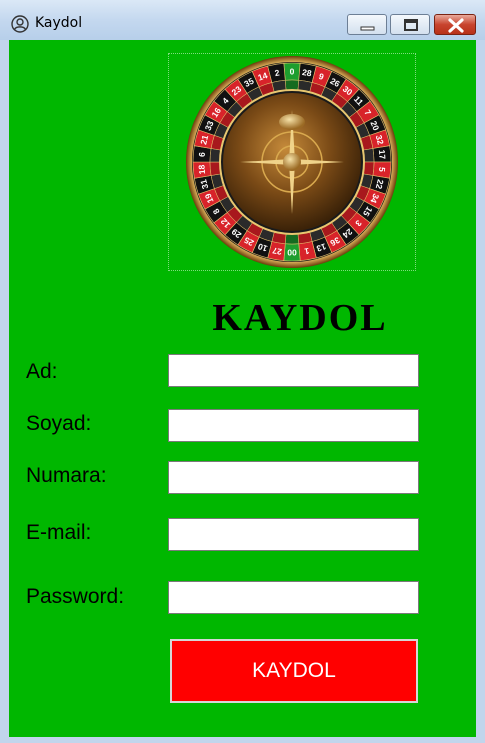 The image size is (485, 743). I want to click on numara-label: Numara:, so click(66, 475).